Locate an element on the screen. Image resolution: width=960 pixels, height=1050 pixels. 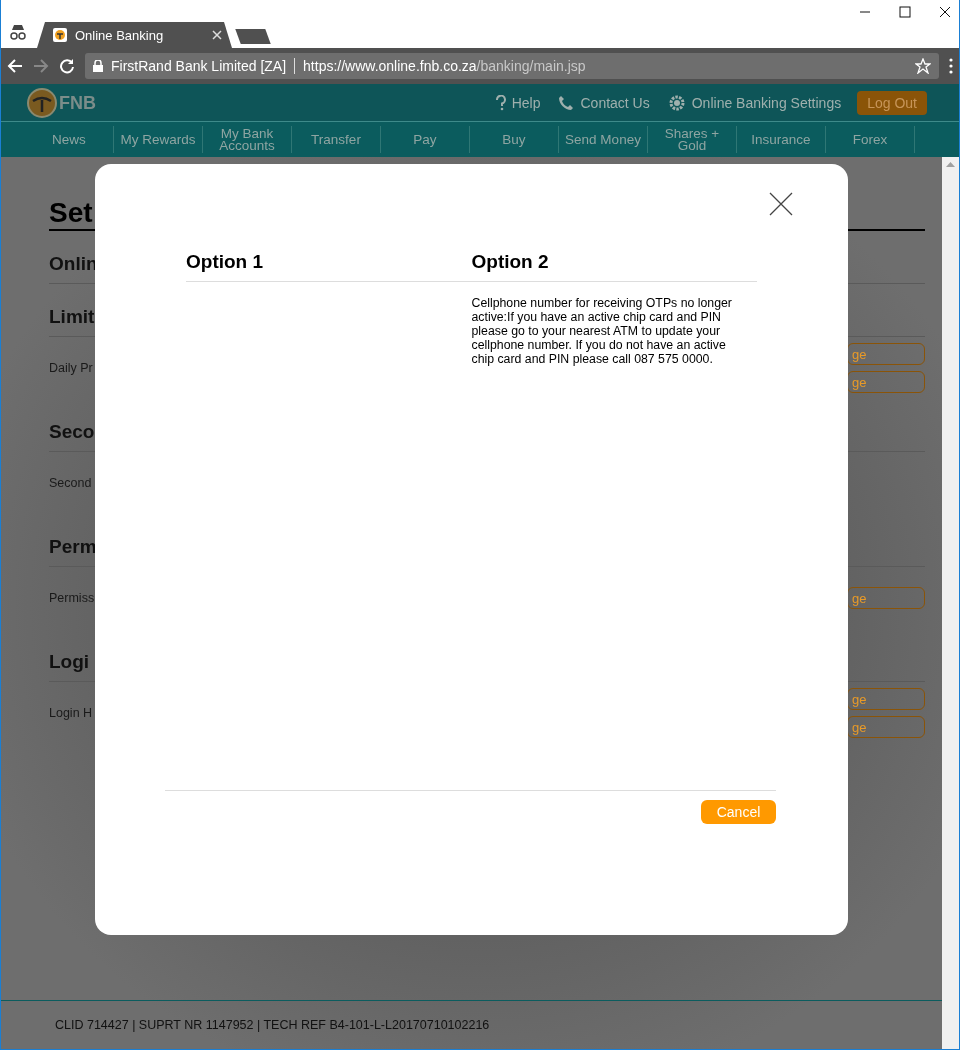
setting-label: Permiss is located at coordinates (72, 598).